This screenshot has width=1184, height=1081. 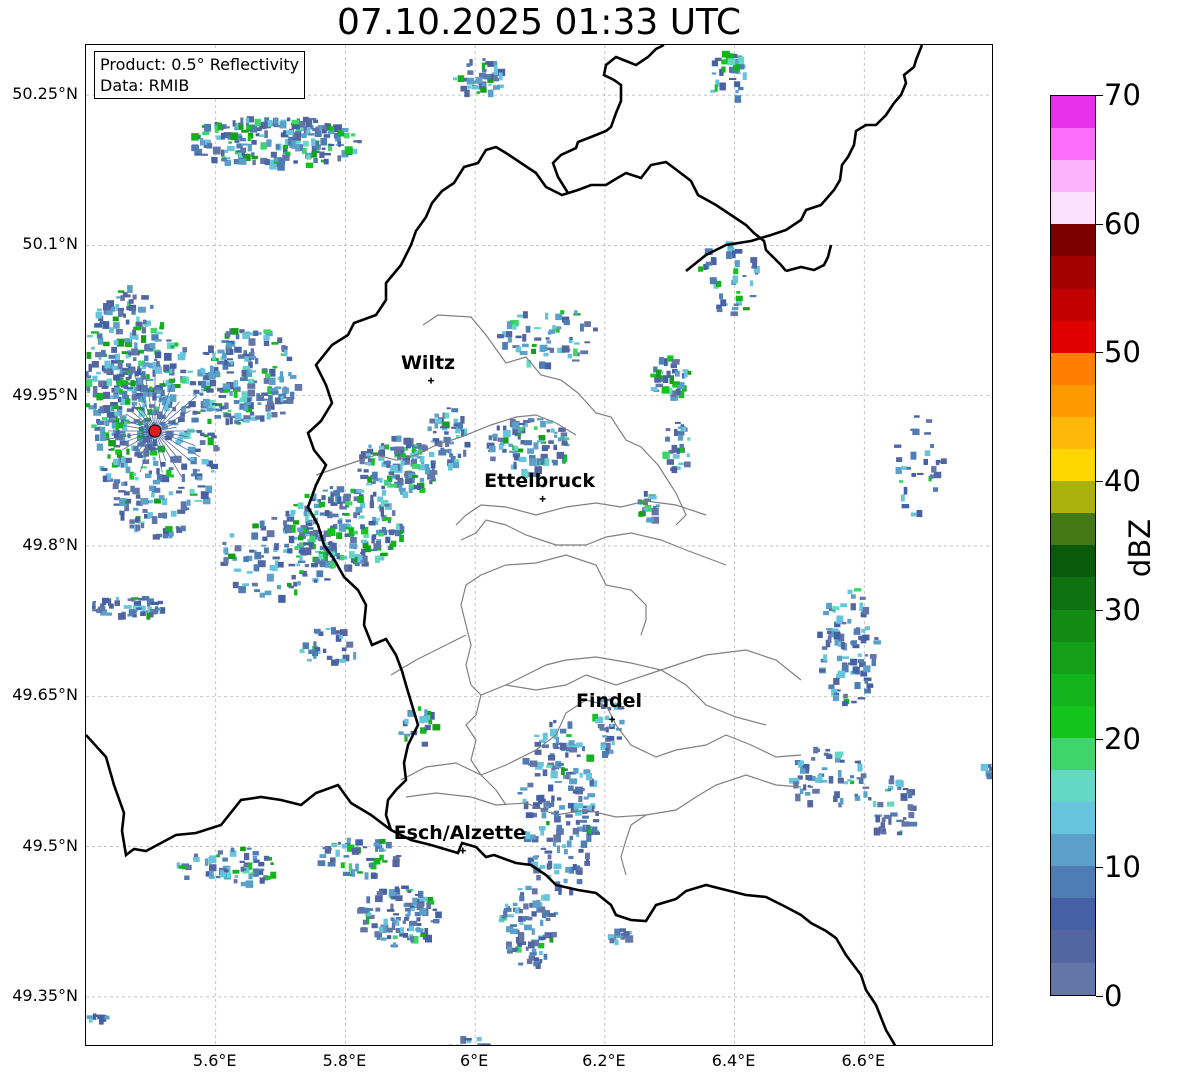 What do you see at coordinates (50, 544) in the screenshot?
I see `lat-tick-label: 49.8°N` at bounding box center [50, 544].